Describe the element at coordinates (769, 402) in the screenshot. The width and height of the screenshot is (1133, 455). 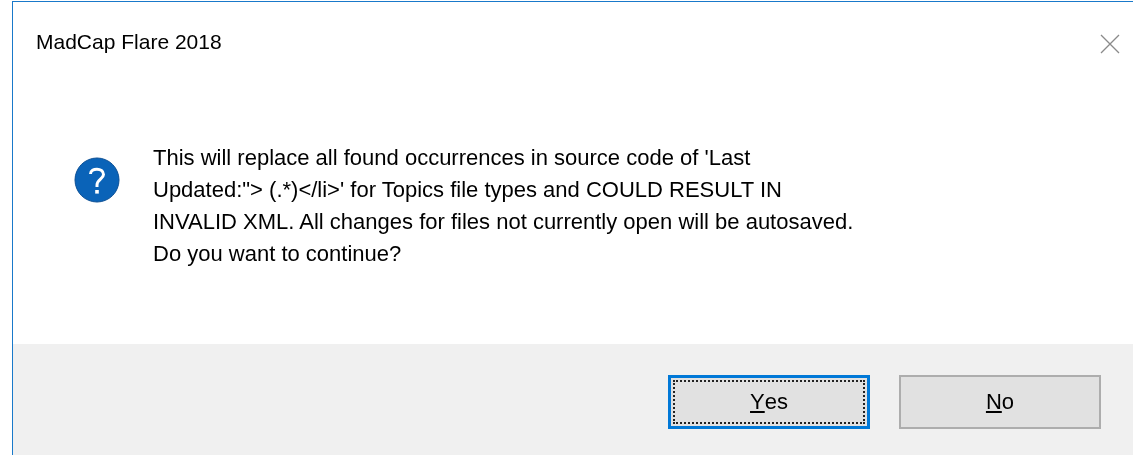
I see `dialog-button: Yes` at that location.